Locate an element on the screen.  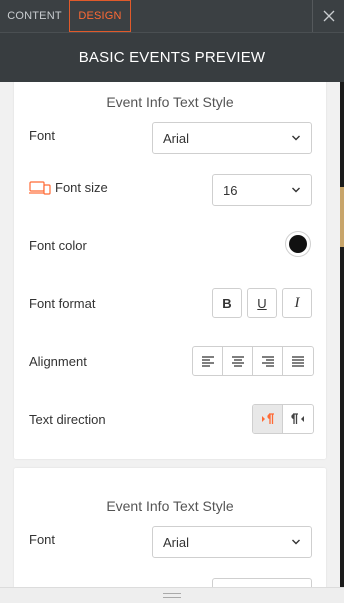
font-color-label: Font color is located at coordinates (58, 245).